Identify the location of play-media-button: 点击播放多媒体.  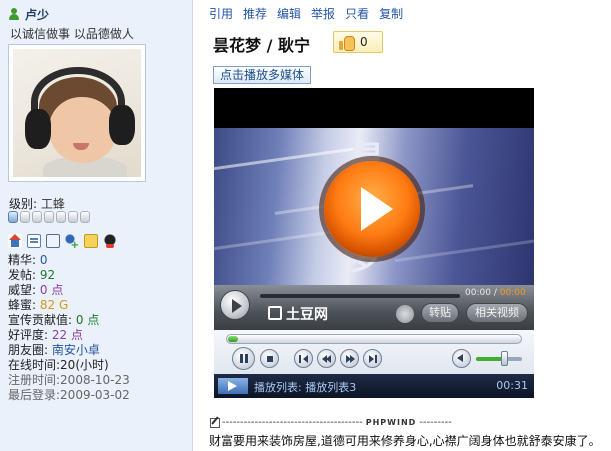
(262, 75).